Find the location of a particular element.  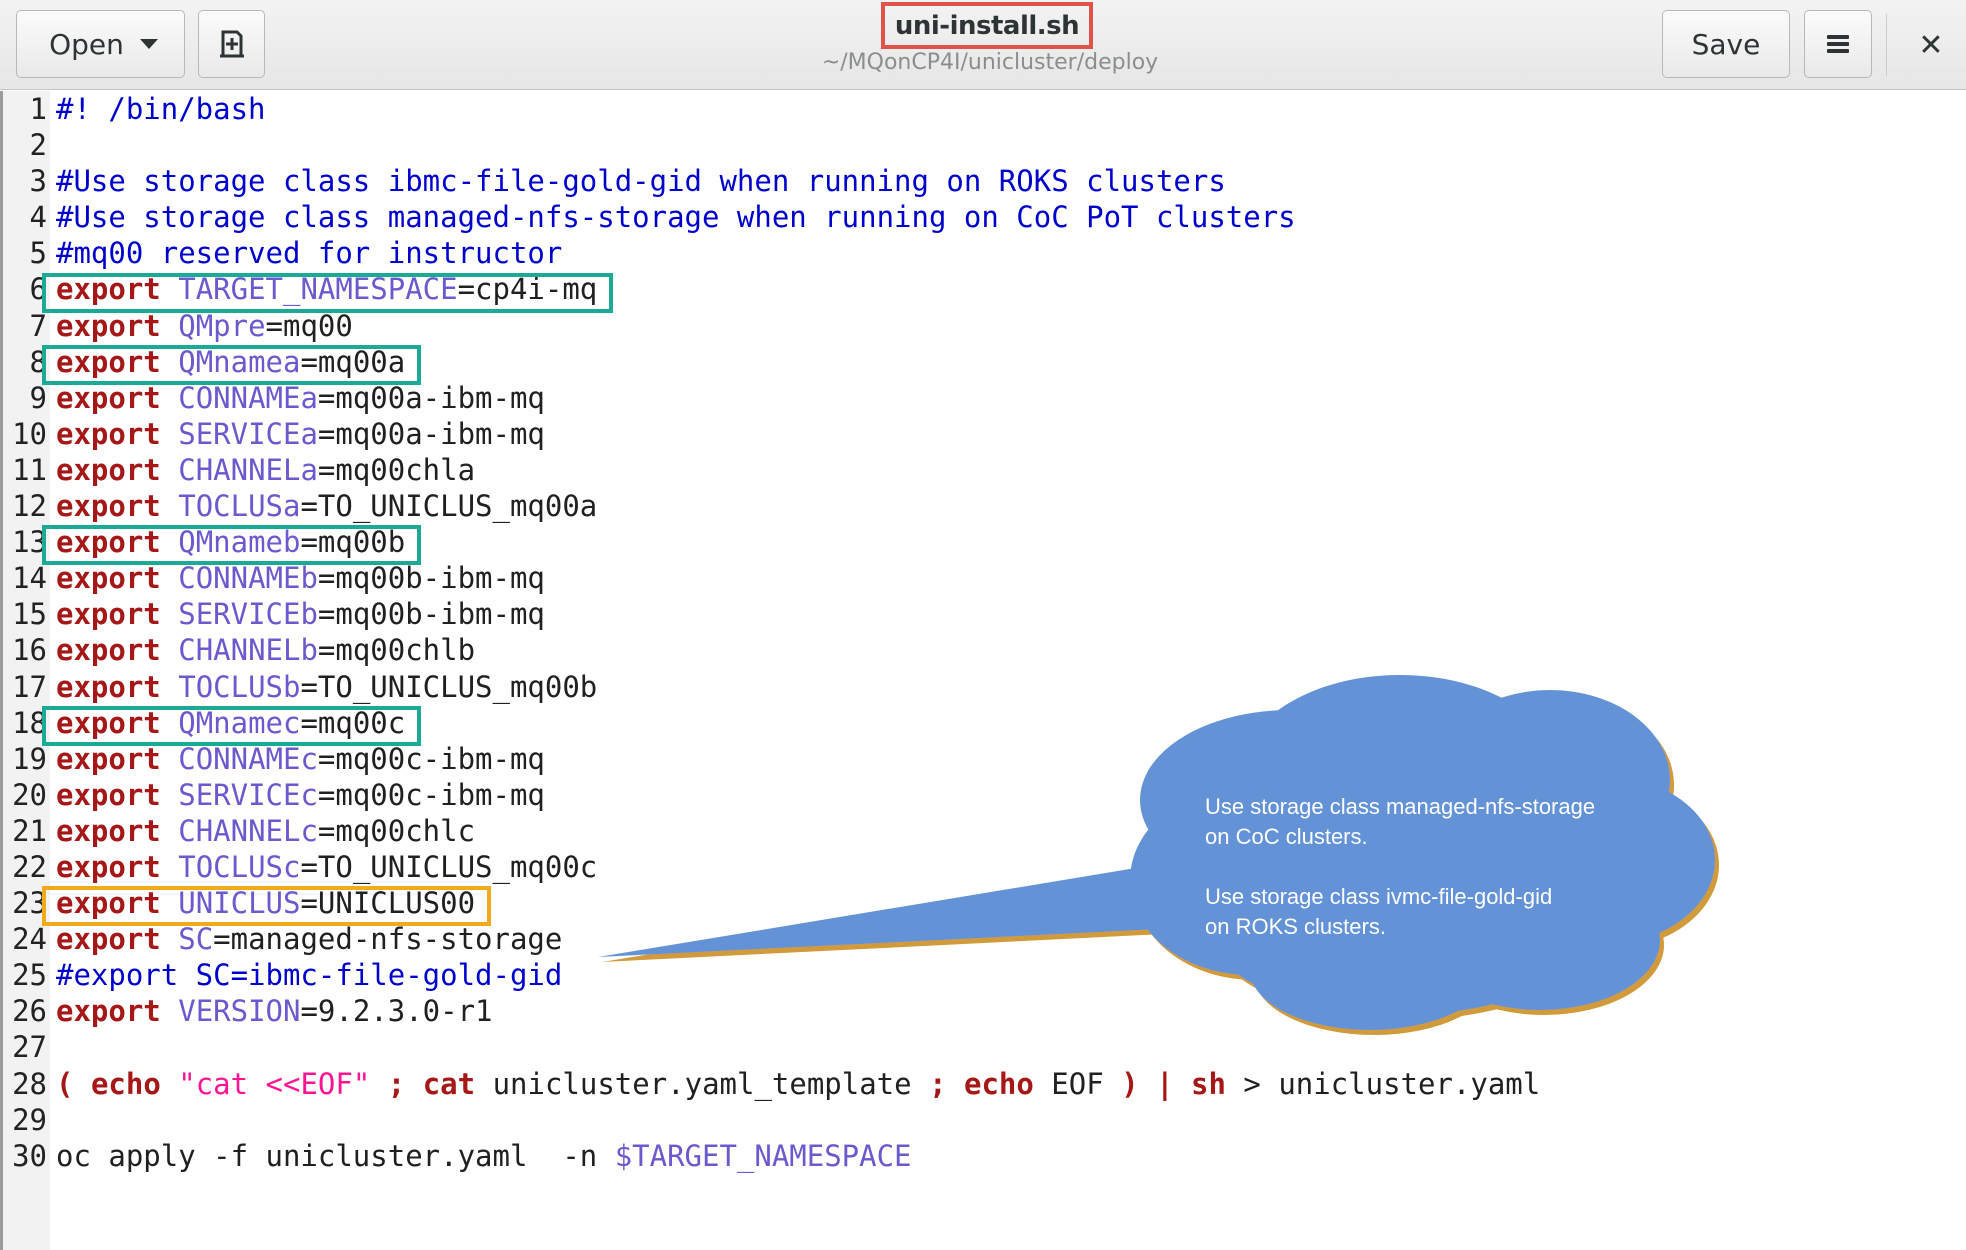

code-token: > unicluster.yaml is located at coordinates (1383, 1083).